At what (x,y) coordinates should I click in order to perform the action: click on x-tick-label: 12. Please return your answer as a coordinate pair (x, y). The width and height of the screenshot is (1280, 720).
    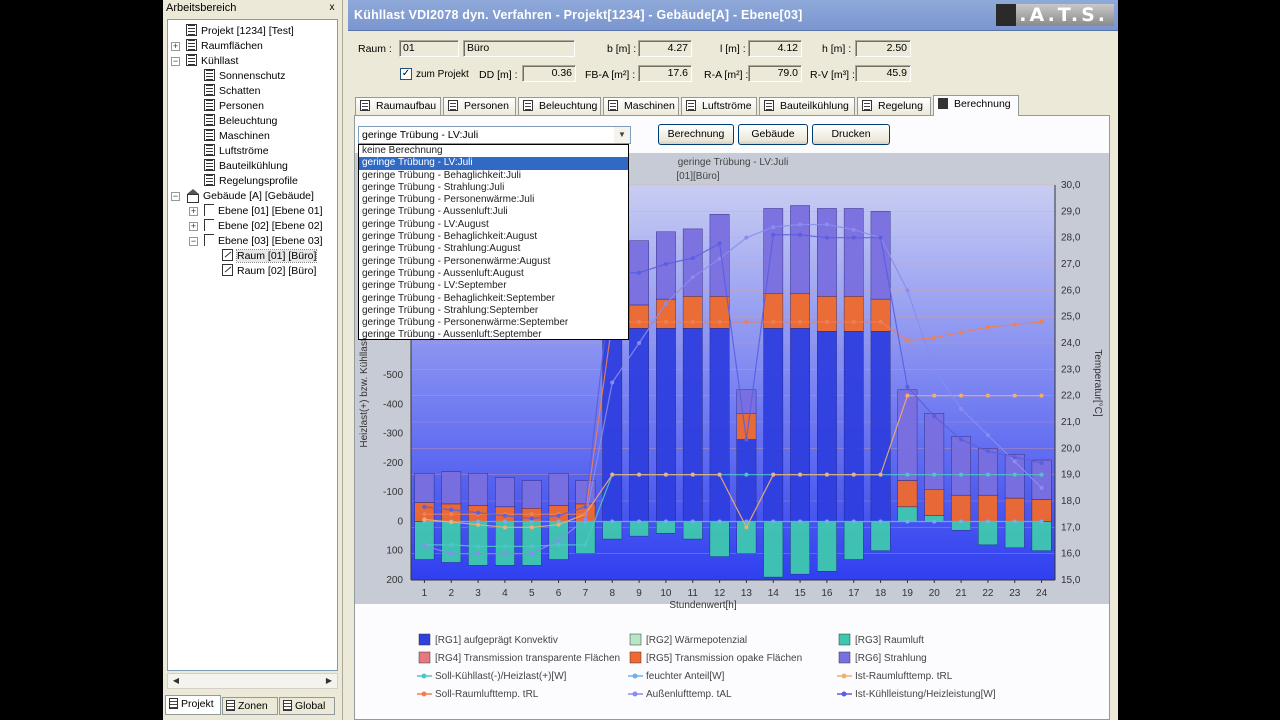
    Looking at the image, I should click on (720, 593).